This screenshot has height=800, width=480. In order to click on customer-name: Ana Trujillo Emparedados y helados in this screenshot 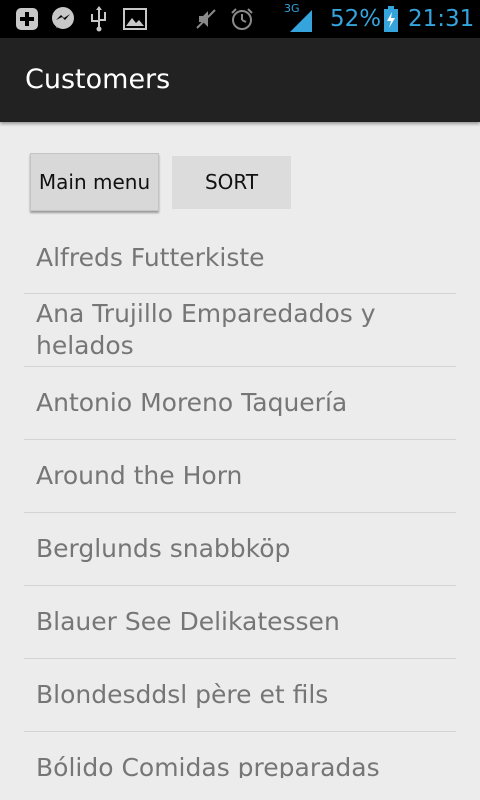, I will do `click(206, 329)`.